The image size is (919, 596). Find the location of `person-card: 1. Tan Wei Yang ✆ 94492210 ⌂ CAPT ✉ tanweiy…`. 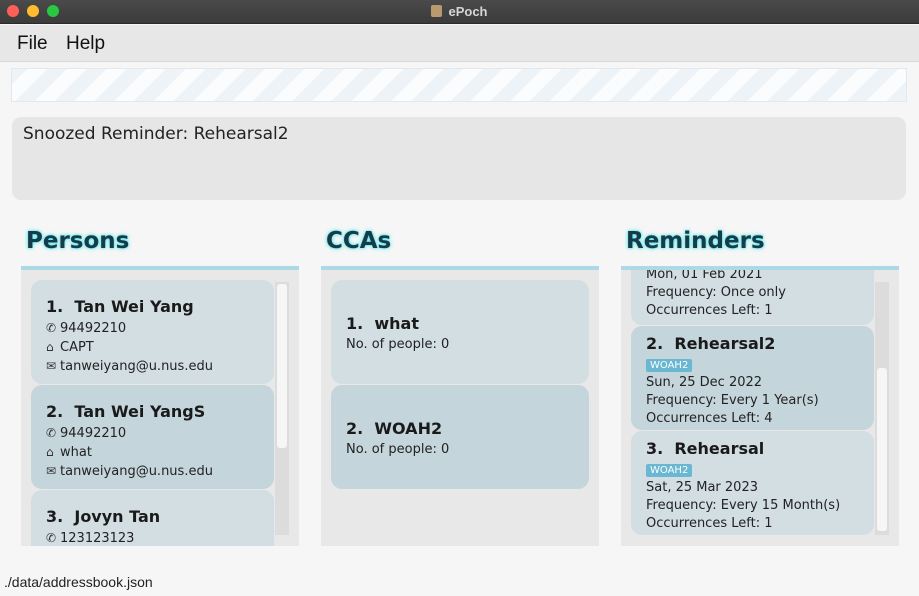

person-card: 1. Tan Wei Yang ✆ 94492210 ⌂ CAPT ✉ tanweiy… is located at coordinates (152, 332).